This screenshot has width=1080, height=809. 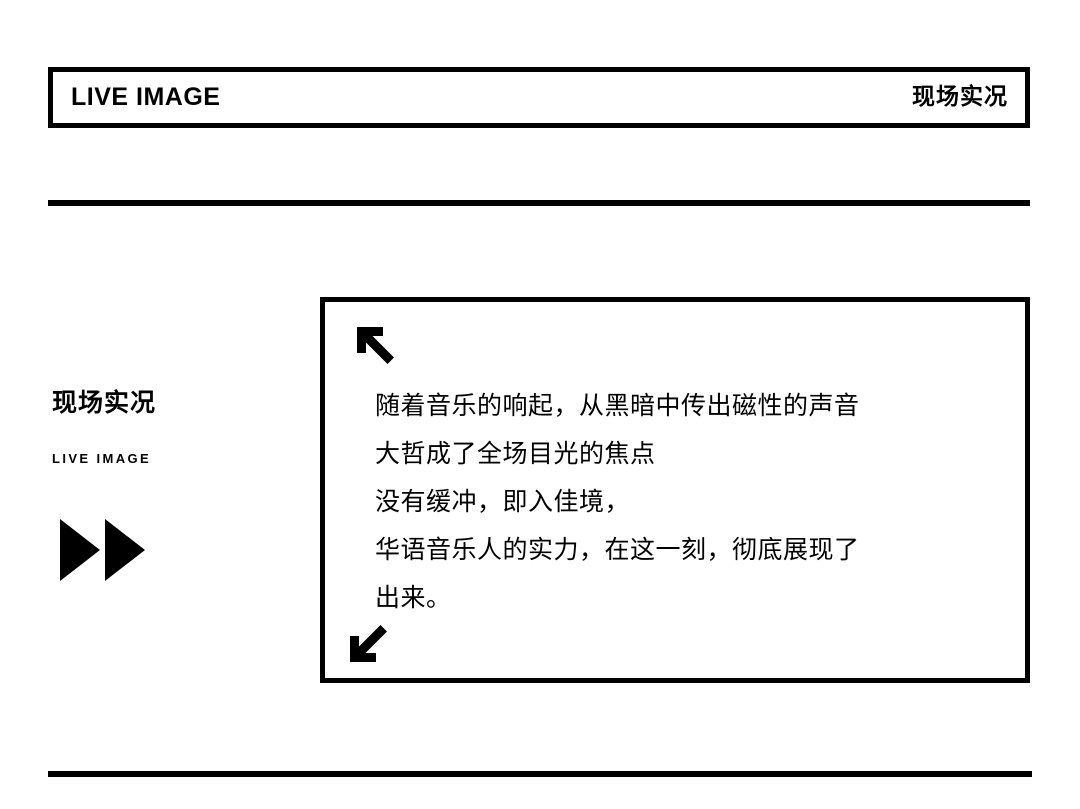 What do you see at coordinates (503, 501) in the screenshot?
I see `text-line: 没有缓冲，即入佳境，` at bounding box center [503, 501].